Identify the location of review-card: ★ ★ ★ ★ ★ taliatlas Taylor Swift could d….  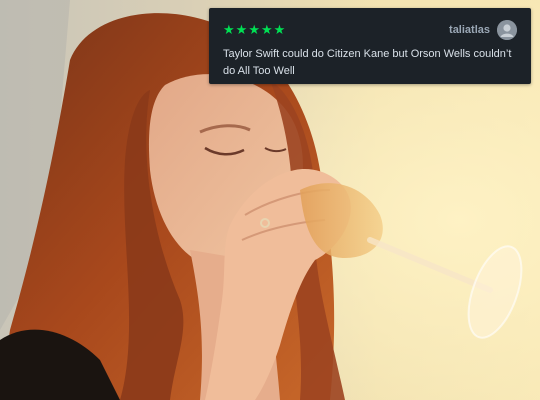
(370, 46).